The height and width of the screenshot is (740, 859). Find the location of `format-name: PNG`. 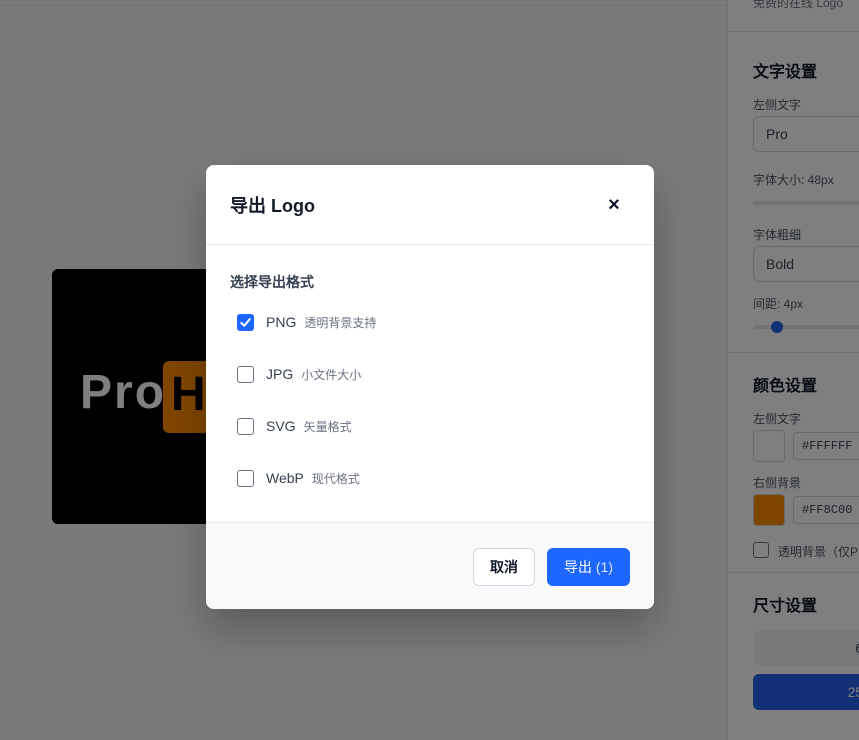

format-name: PNG is located at coordinates (281, 322).